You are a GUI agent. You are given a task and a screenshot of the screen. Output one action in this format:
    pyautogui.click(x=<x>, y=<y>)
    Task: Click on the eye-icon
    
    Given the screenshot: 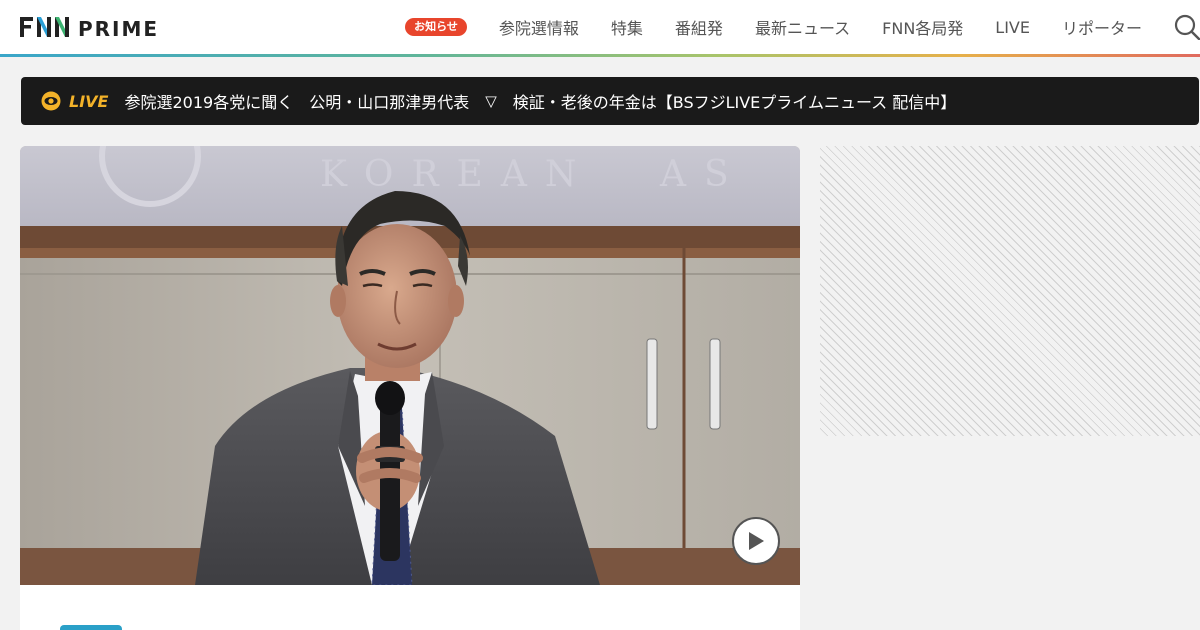 What is the action you would take?
    pyautogui.click(x=51, y=101)
    